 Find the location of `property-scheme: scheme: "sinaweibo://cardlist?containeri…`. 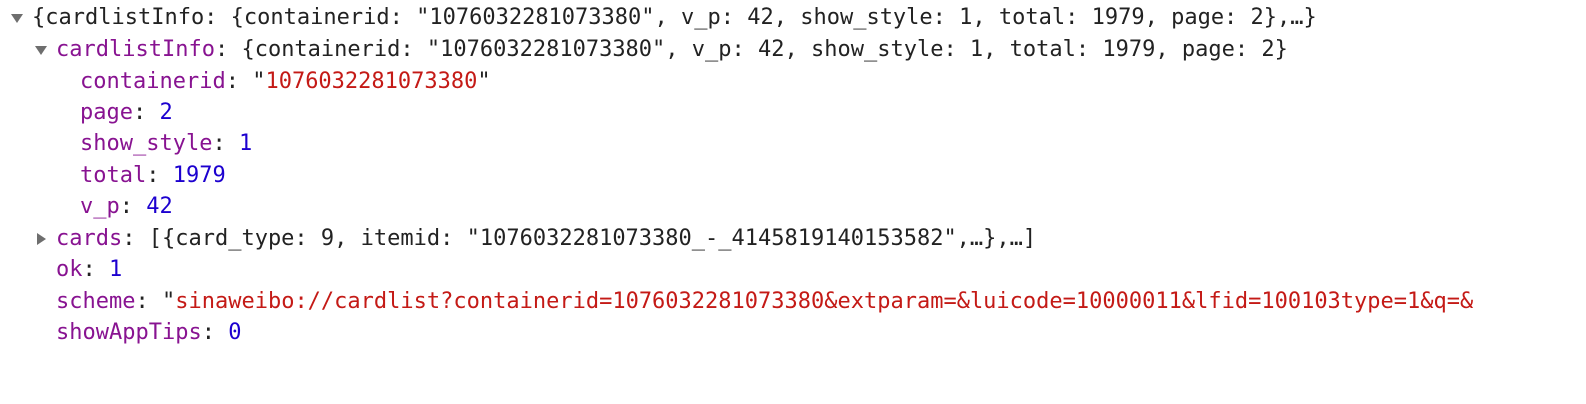

property-scheme: scheme: "sinaweibo://cardlist?containeri… is located at coordinates (764, 302).